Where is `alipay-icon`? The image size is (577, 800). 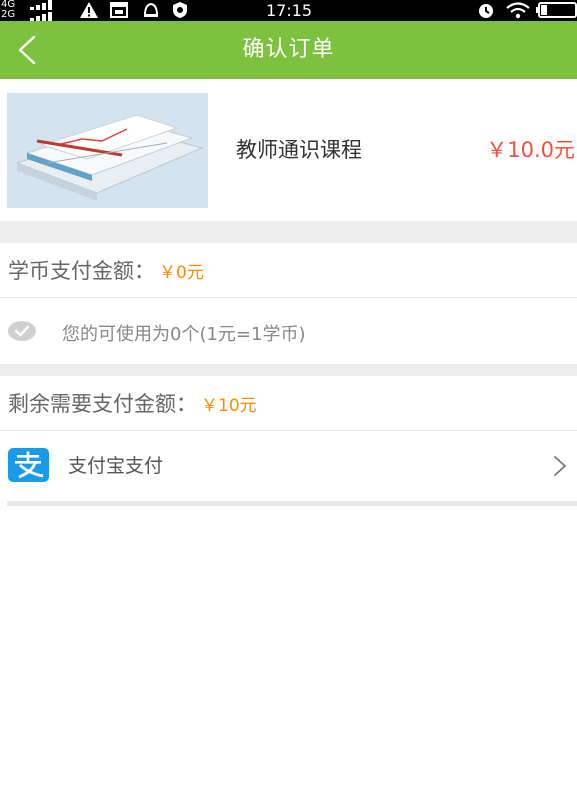
alipay-icon is located at coordinates (28, 465).